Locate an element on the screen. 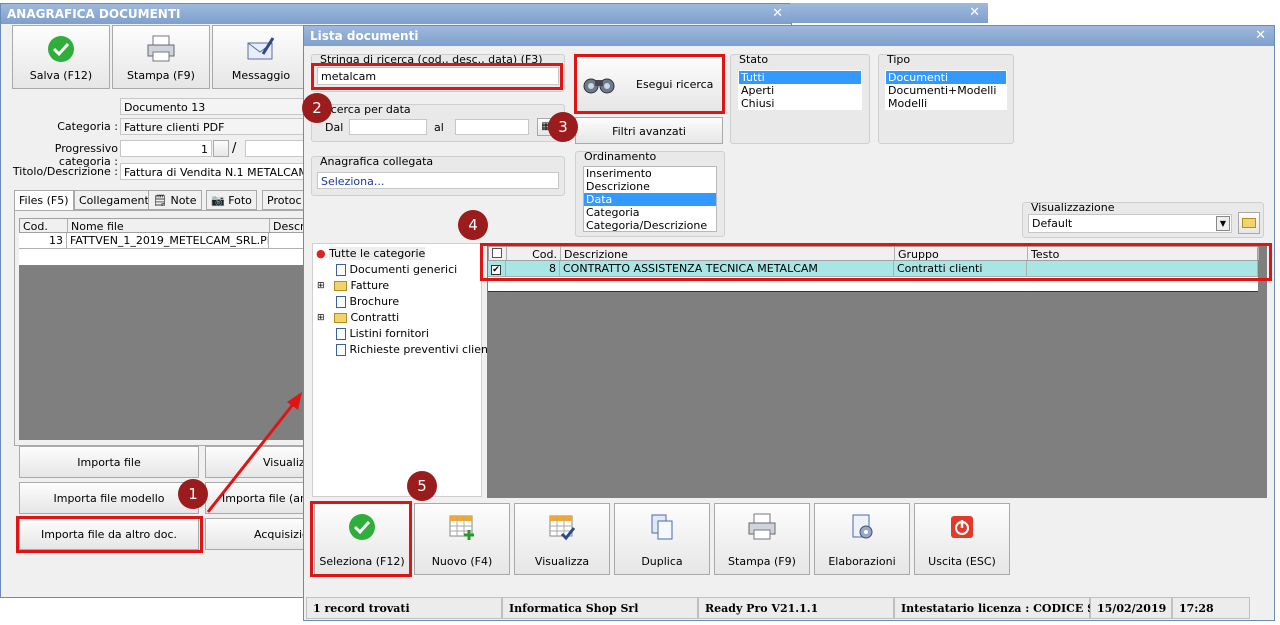 The image size is (1280, 625). annotation-badge-5: 5 is located at coordinates (422, 486).